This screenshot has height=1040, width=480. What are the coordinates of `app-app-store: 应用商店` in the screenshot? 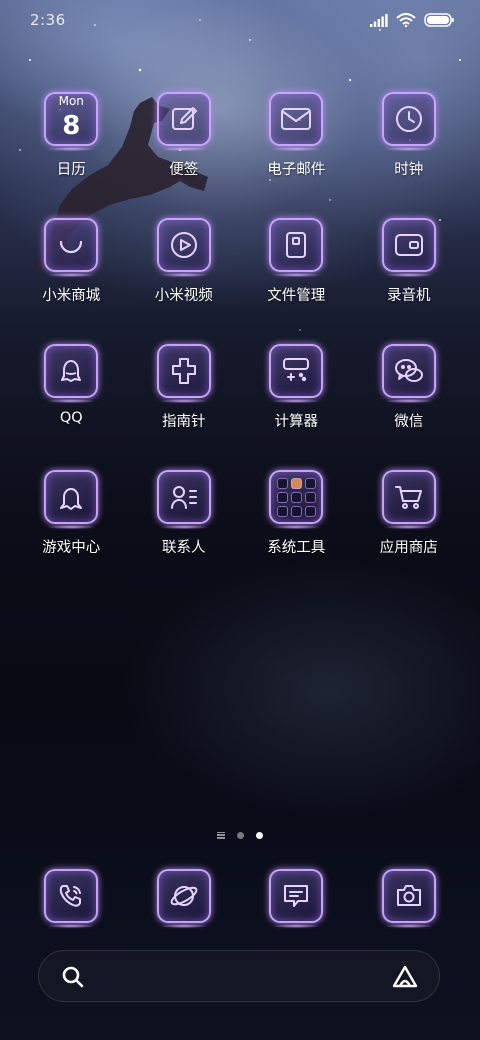 It's located at (409, 529).